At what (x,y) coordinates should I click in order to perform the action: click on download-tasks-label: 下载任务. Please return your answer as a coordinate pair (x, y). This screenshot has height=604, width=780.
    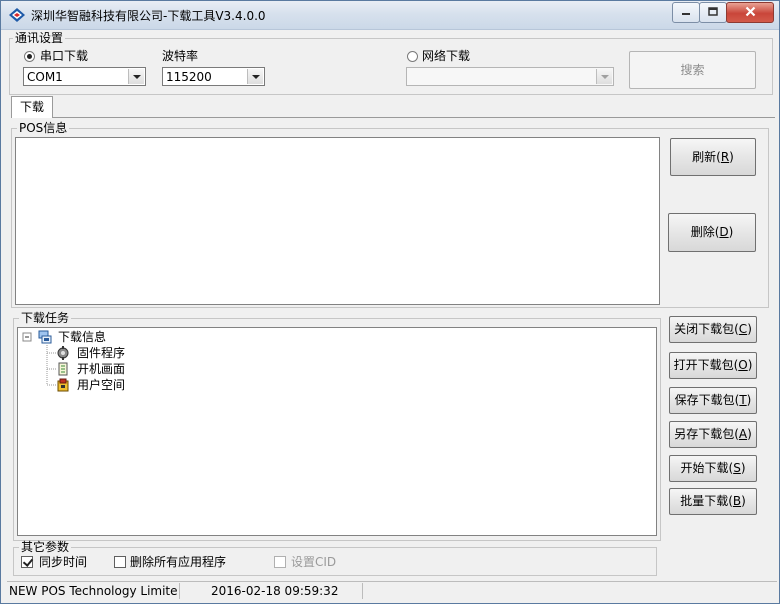
    Looking at the image, I should click on (45, 318).